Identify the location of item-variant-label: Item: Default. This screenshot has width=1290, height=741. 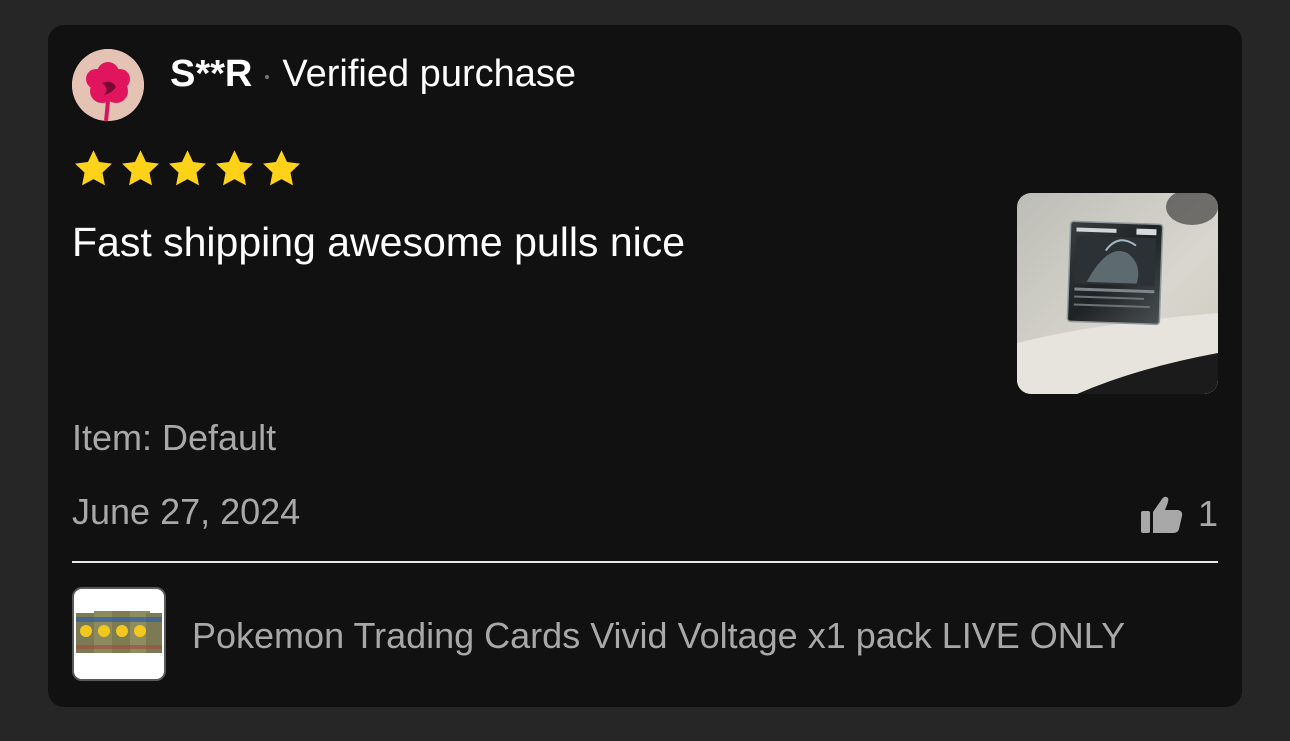
(174, 437).